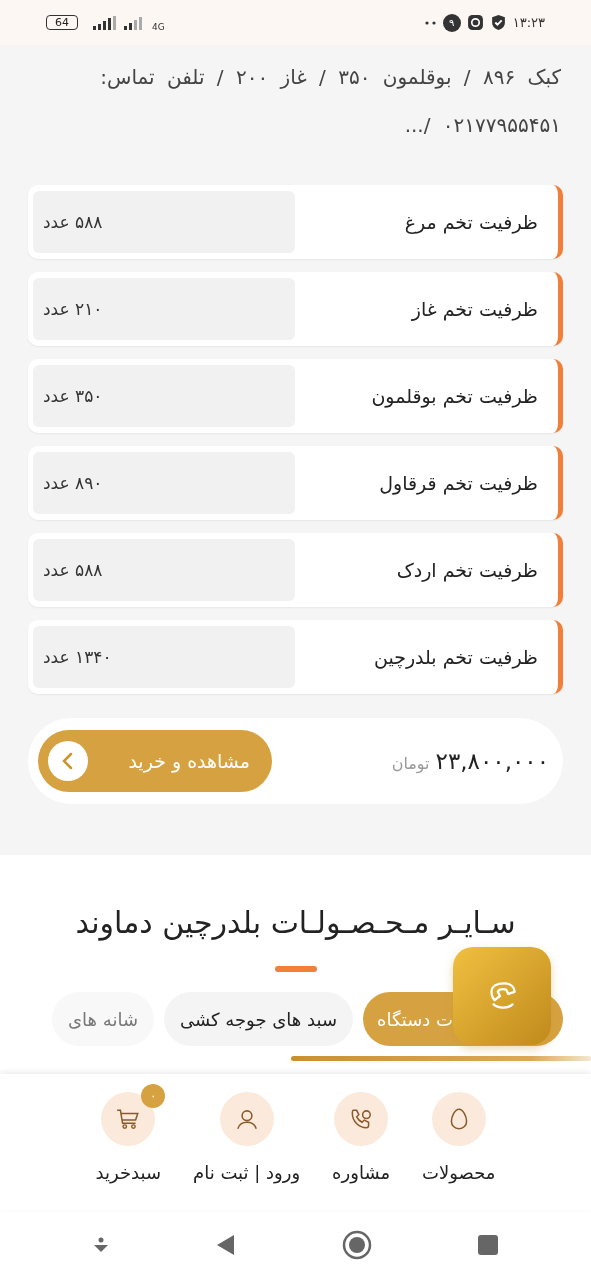  What do you see at coordinates (247, 1172) in the screenshot?
I see `nav-label: ورود | ثبت نام` at bounding box center [247, 1172].